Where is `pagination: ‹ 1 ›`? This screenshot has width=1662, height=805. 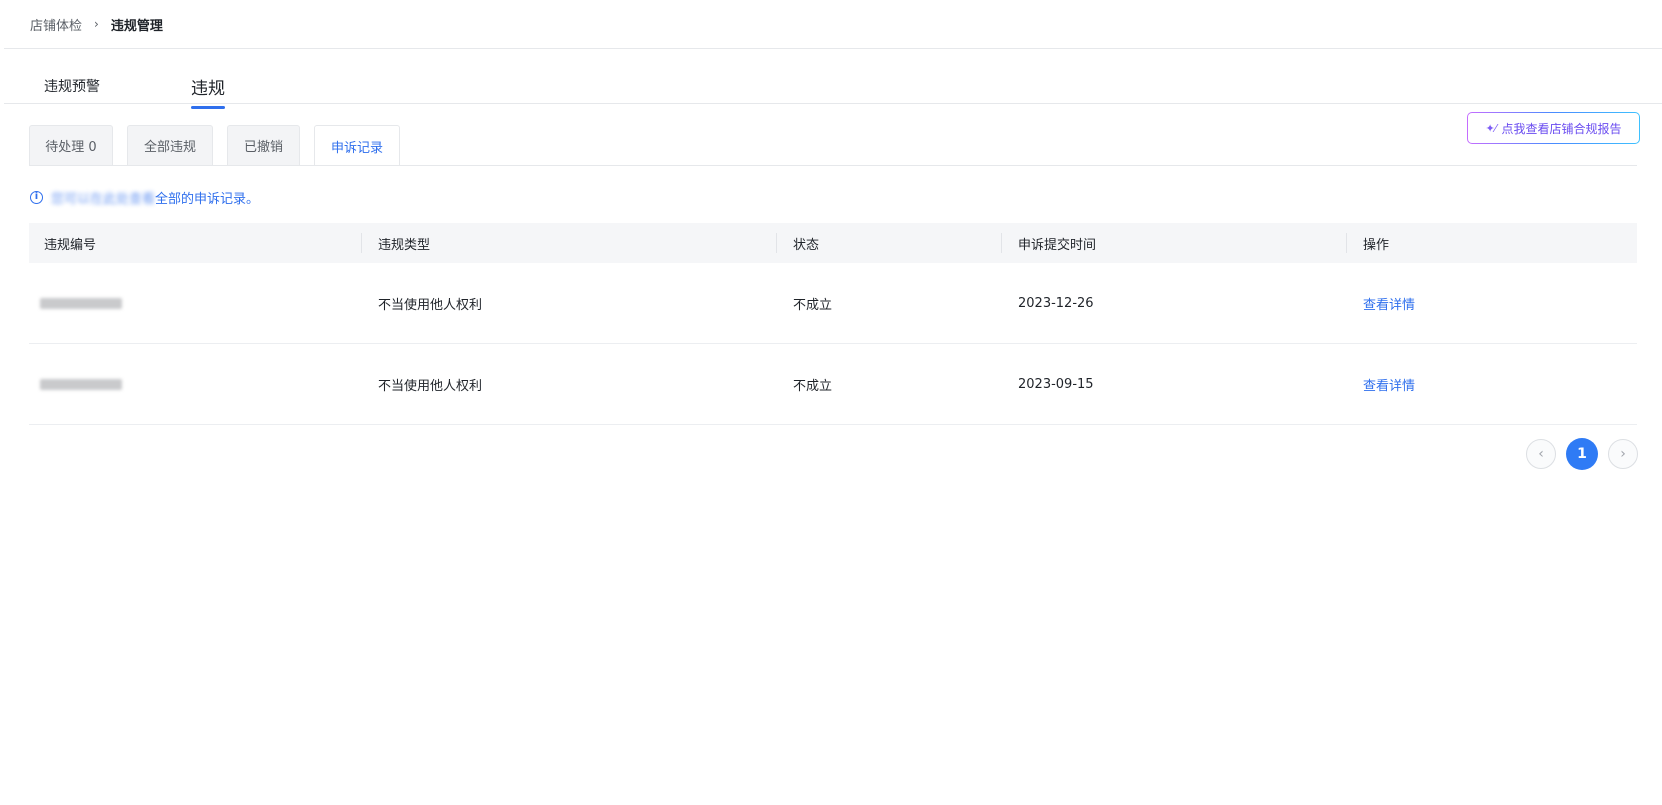
pagination: ‹ 1 › is located at coordinates (1582, 454).